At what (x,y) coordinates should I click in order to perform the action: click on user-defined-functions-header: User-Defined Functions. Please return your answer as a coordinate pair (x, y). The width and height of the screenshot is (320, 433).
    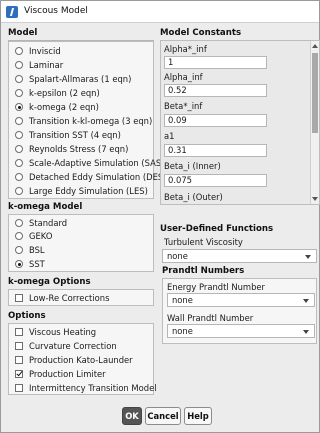
    Looking at the image, I should click on (217, 229).